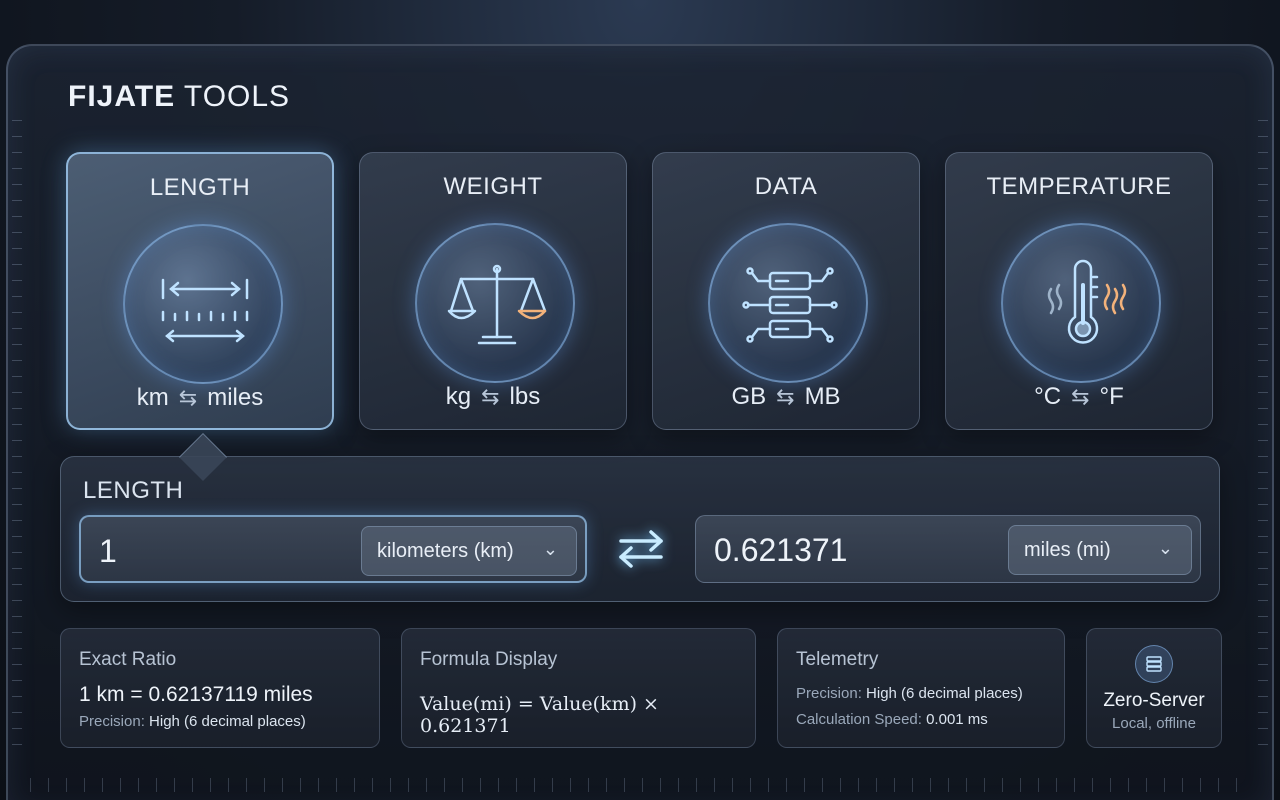  What do you see at coordinates (1154, 723) in the screenshot?
I see `zero-server-subtitle: Local, offline` at bounding box center [1154, 723].